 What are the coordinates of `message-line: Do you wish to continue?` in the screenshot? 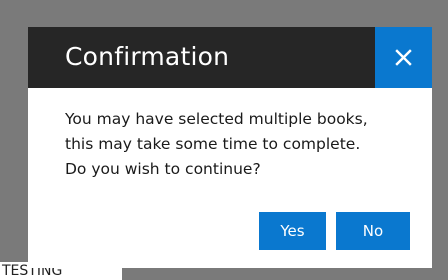 It's located at (163, 169).